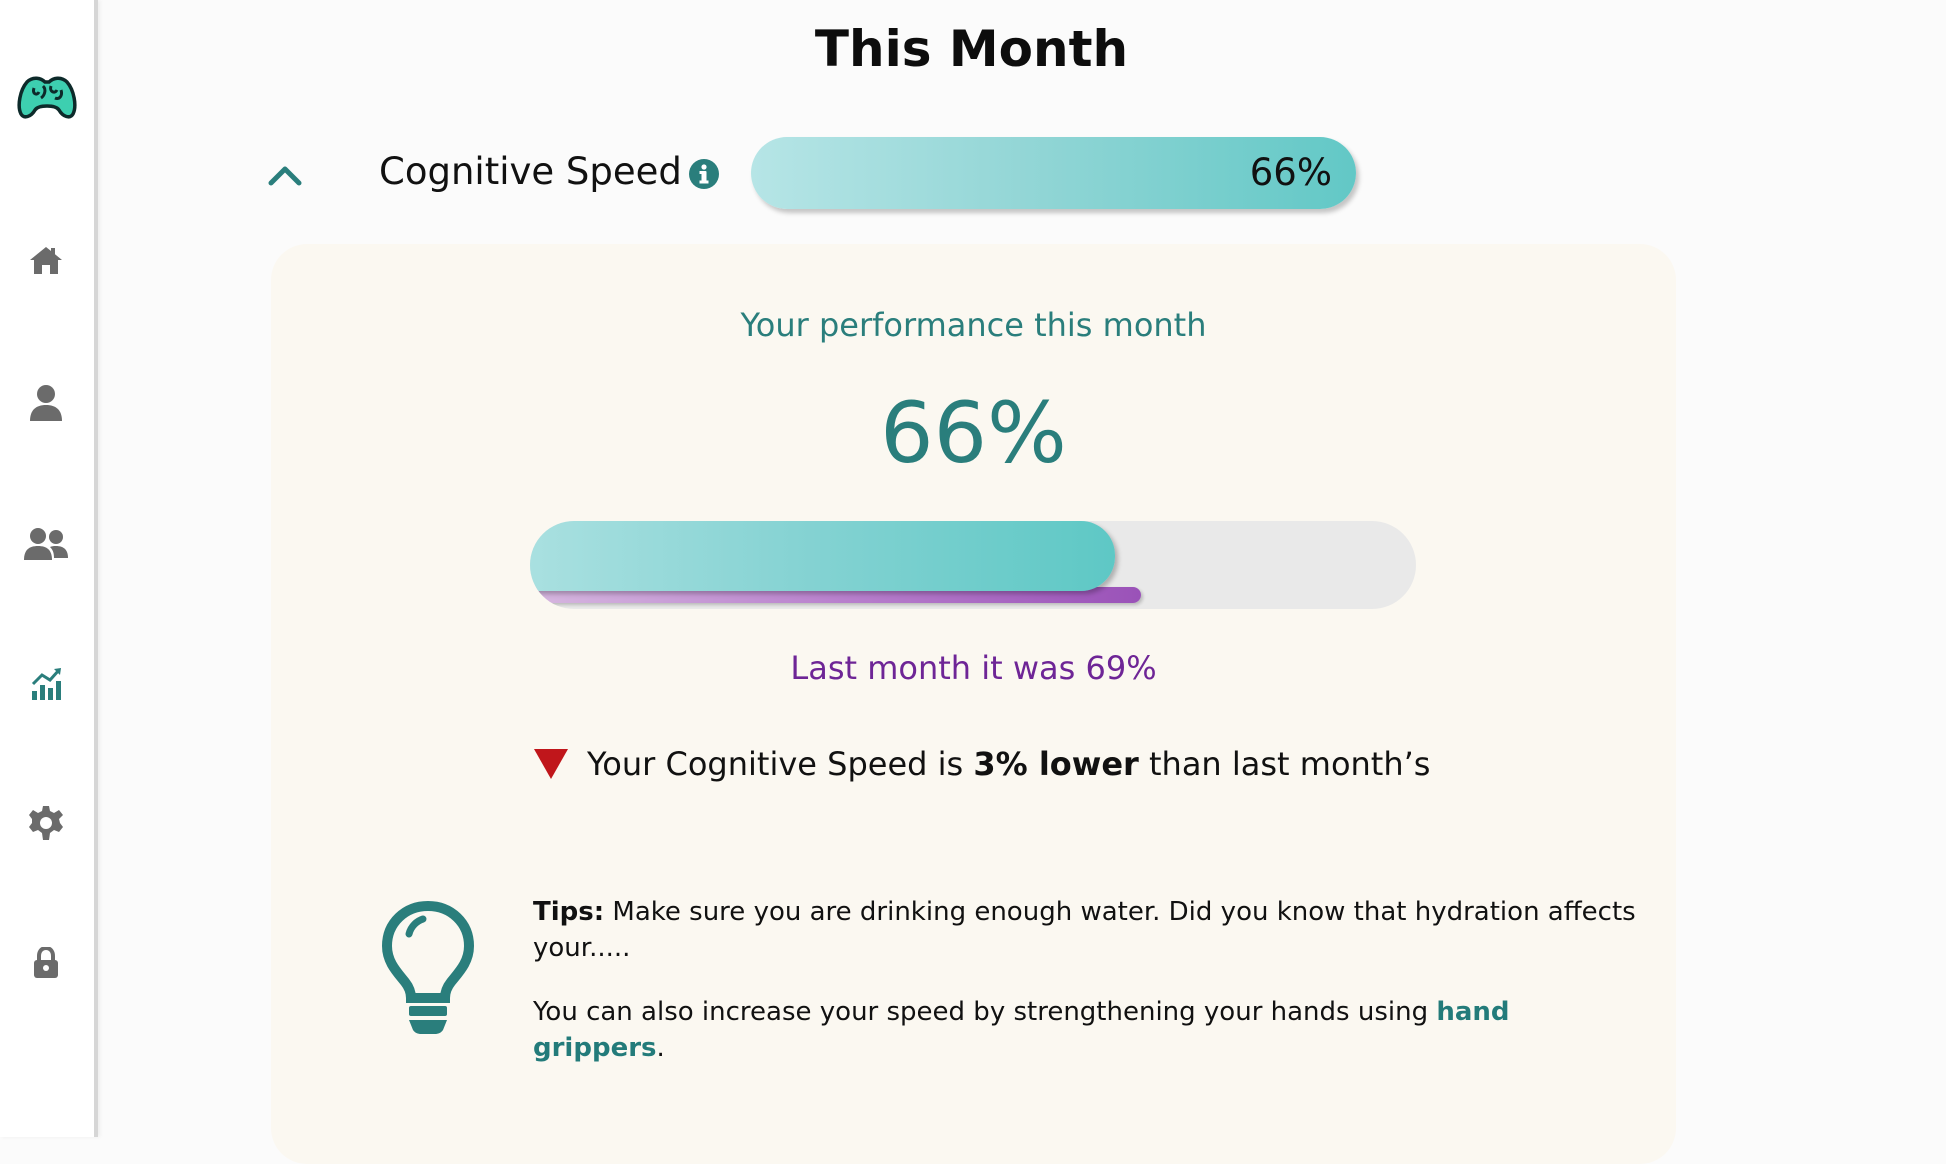  Describe the element at coordinates (47, 96) in the screenshot. I see `brain-gamepad-logo-icon` at that location.